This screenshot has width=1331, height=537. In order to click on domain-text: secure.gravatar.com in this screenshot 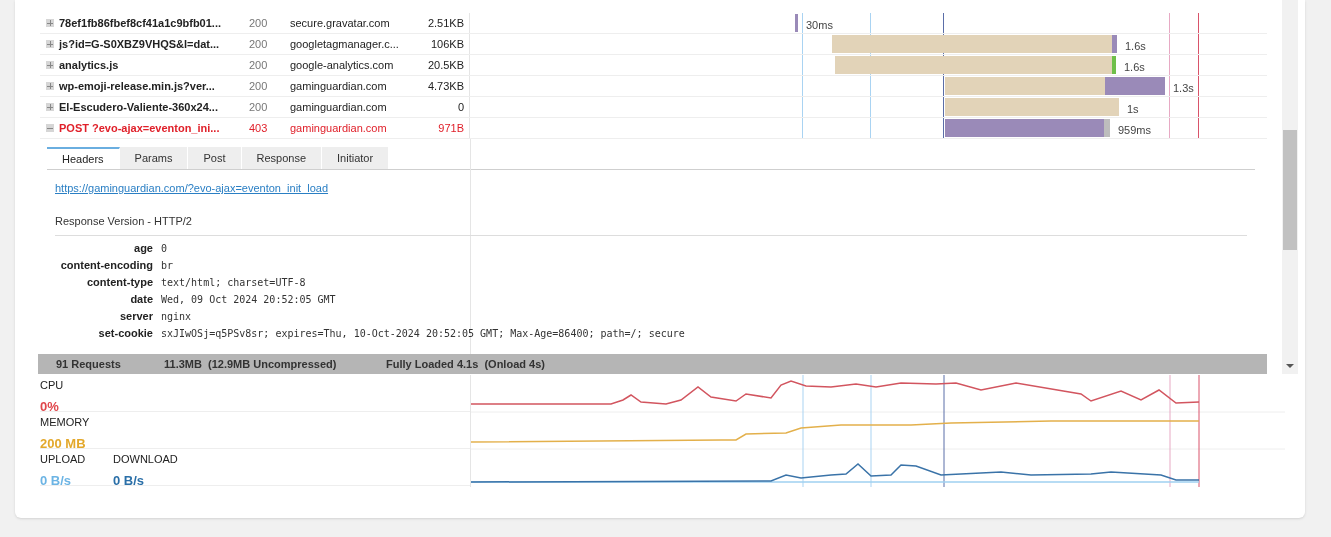, I will do `click(340, 23)`.